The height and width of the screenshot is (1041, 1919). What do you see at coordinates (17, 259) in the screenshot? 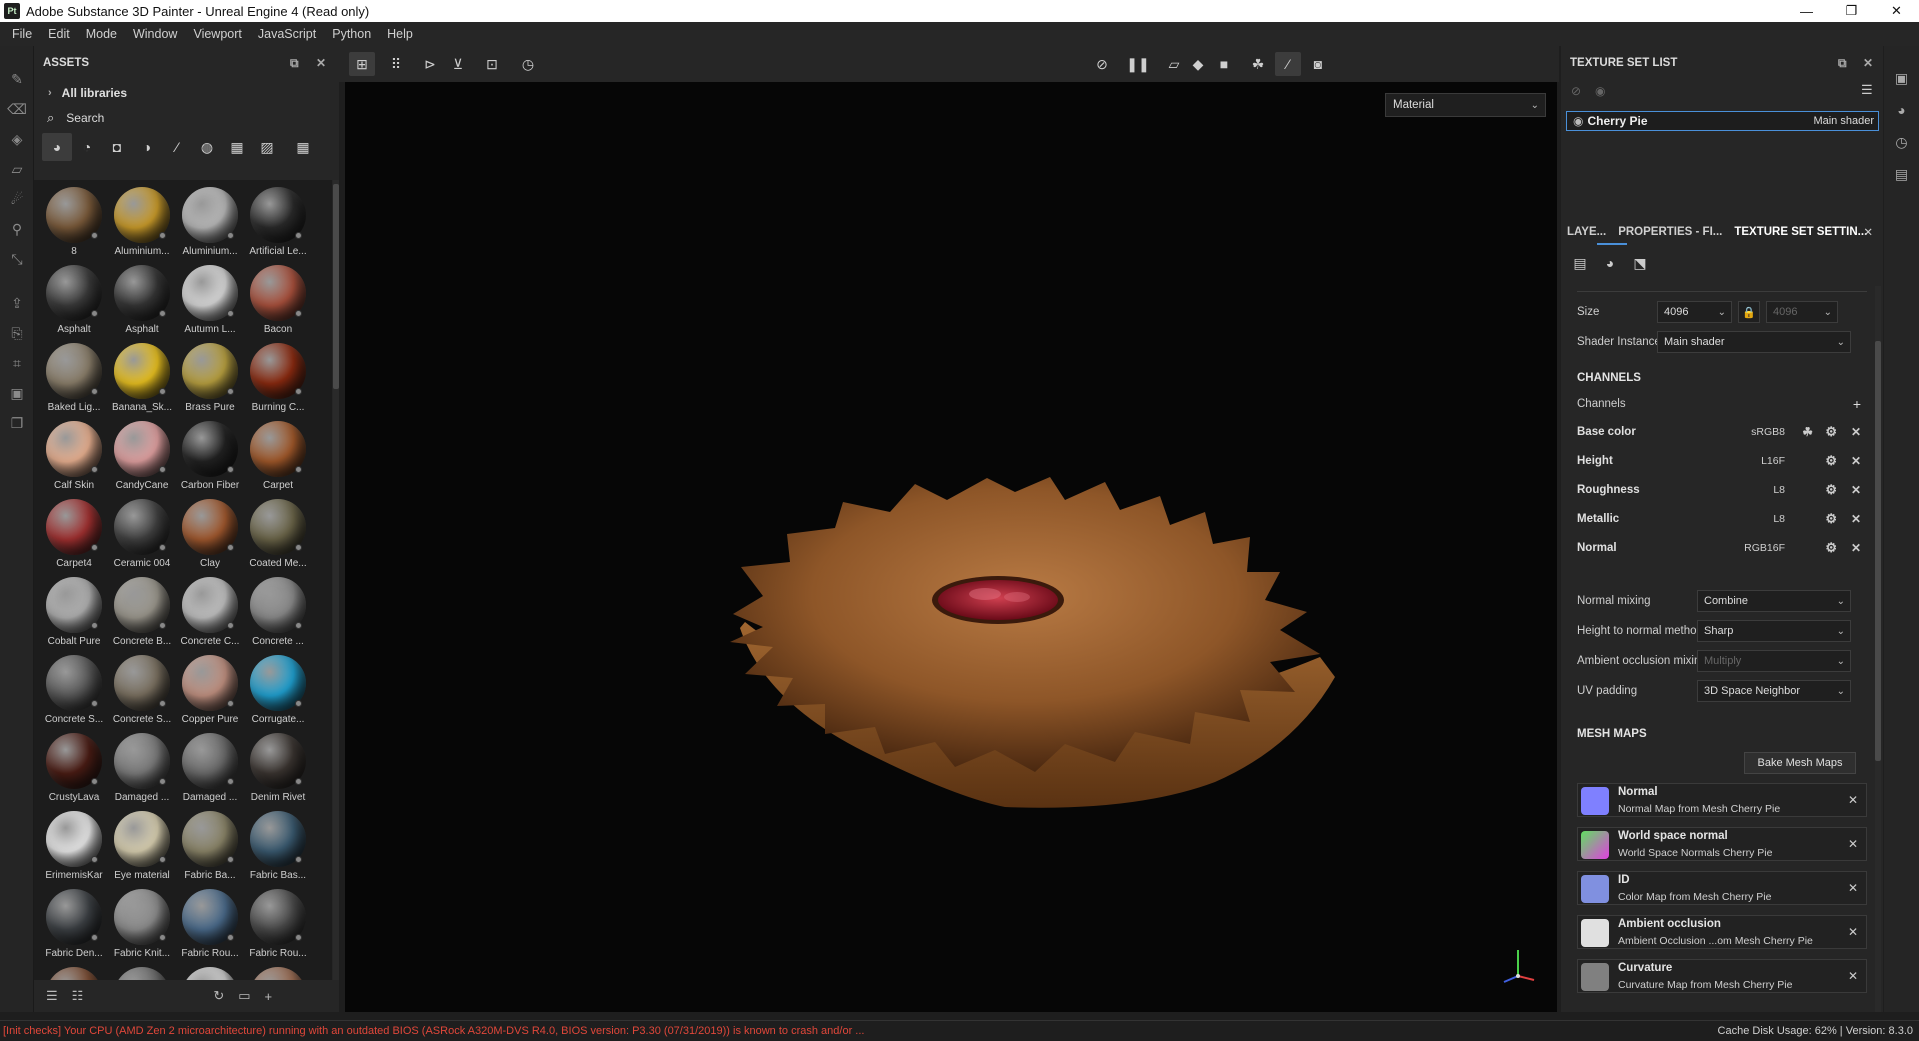
I see `color-picker-icon: ⤡` at bounding box center [17, 259].